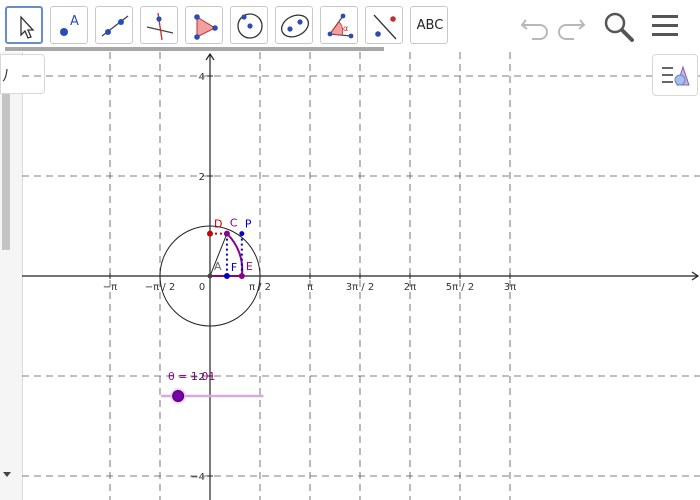 The width and height of the screenshot is (700, 500). Describe the element at coordinates (226, 276) in the screenshot. I see `point-f` at that location.